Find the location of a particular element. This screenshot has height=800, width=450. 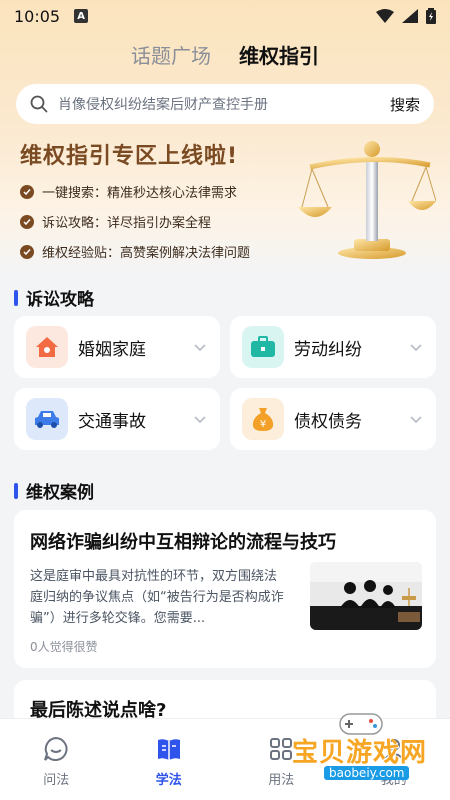

search-icon is located at coordinates (39, 104).